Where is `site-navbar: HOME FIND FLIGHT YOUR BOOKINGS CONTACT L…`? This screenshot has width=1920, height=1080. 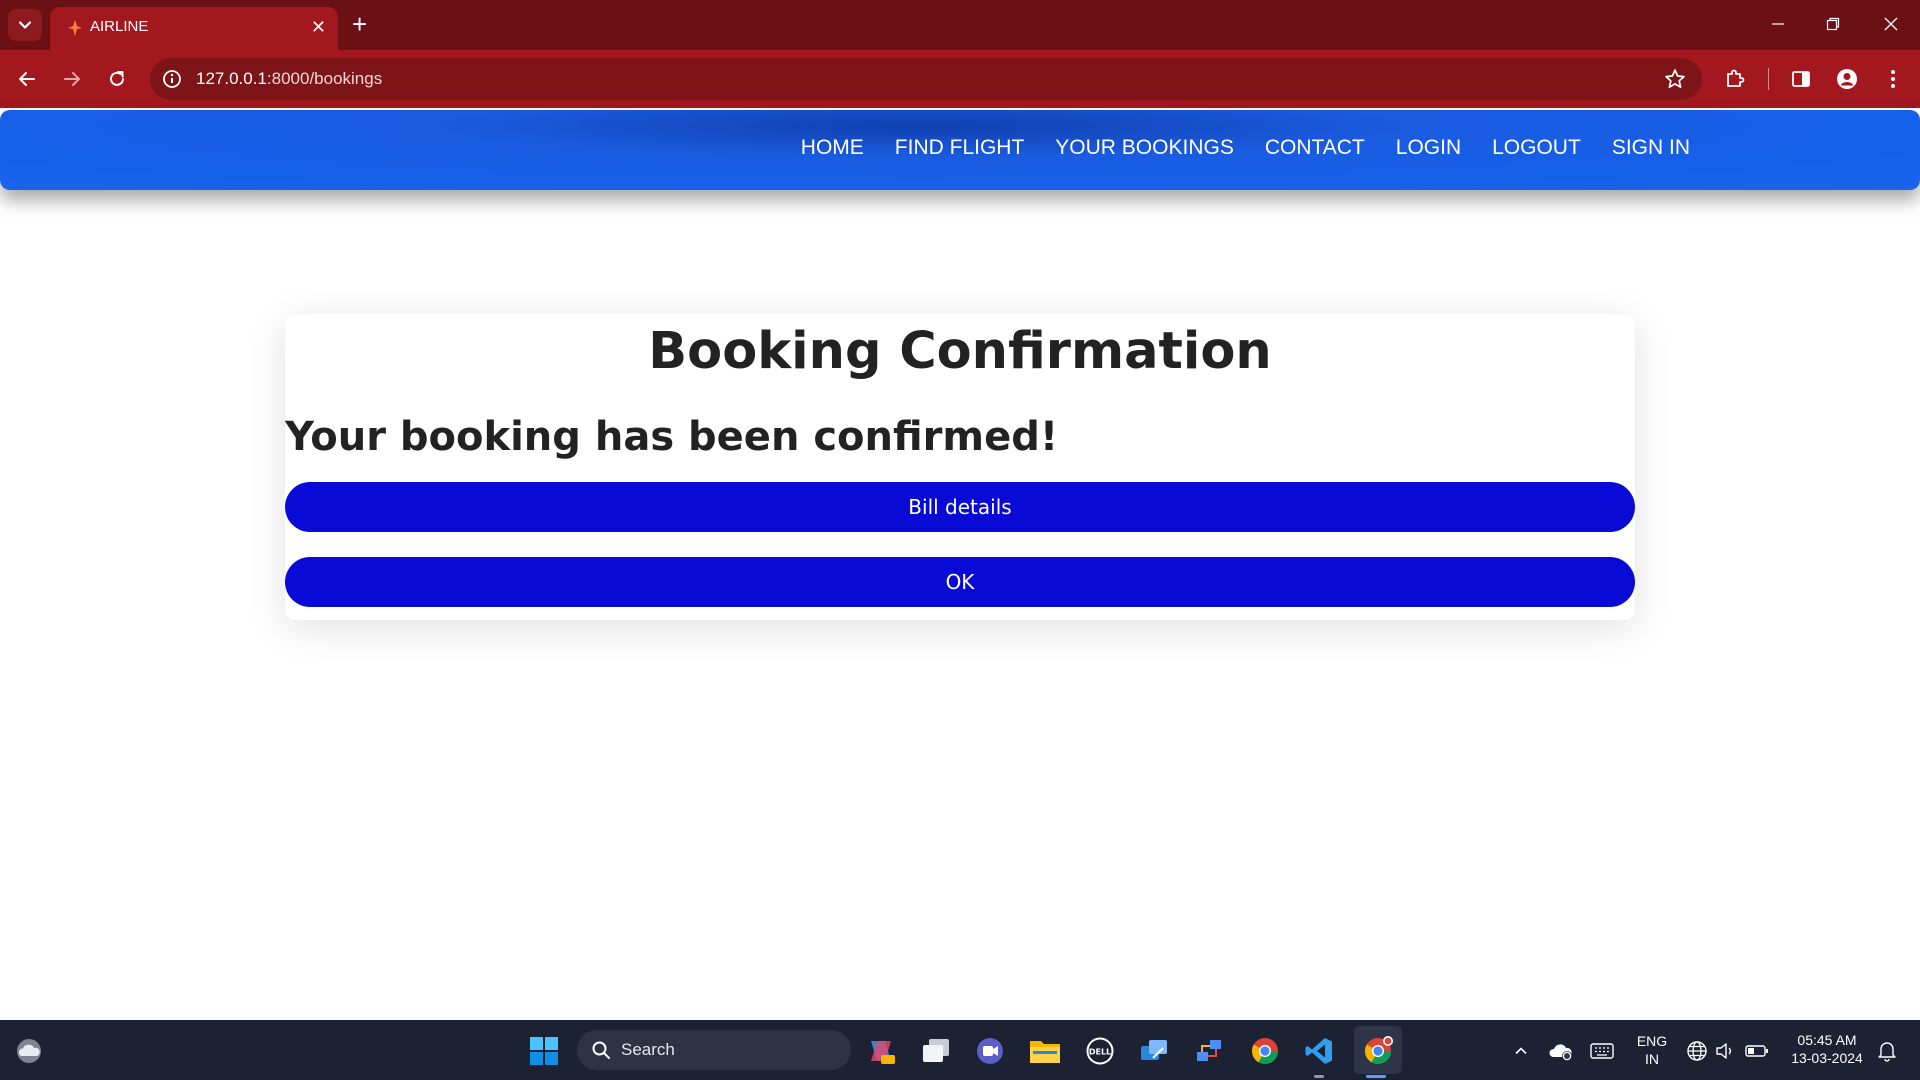
site-navbar: HOME FIND FLIGHT YOUR BOOKINGS CONTACT L… is located at coordinates (960, 150).